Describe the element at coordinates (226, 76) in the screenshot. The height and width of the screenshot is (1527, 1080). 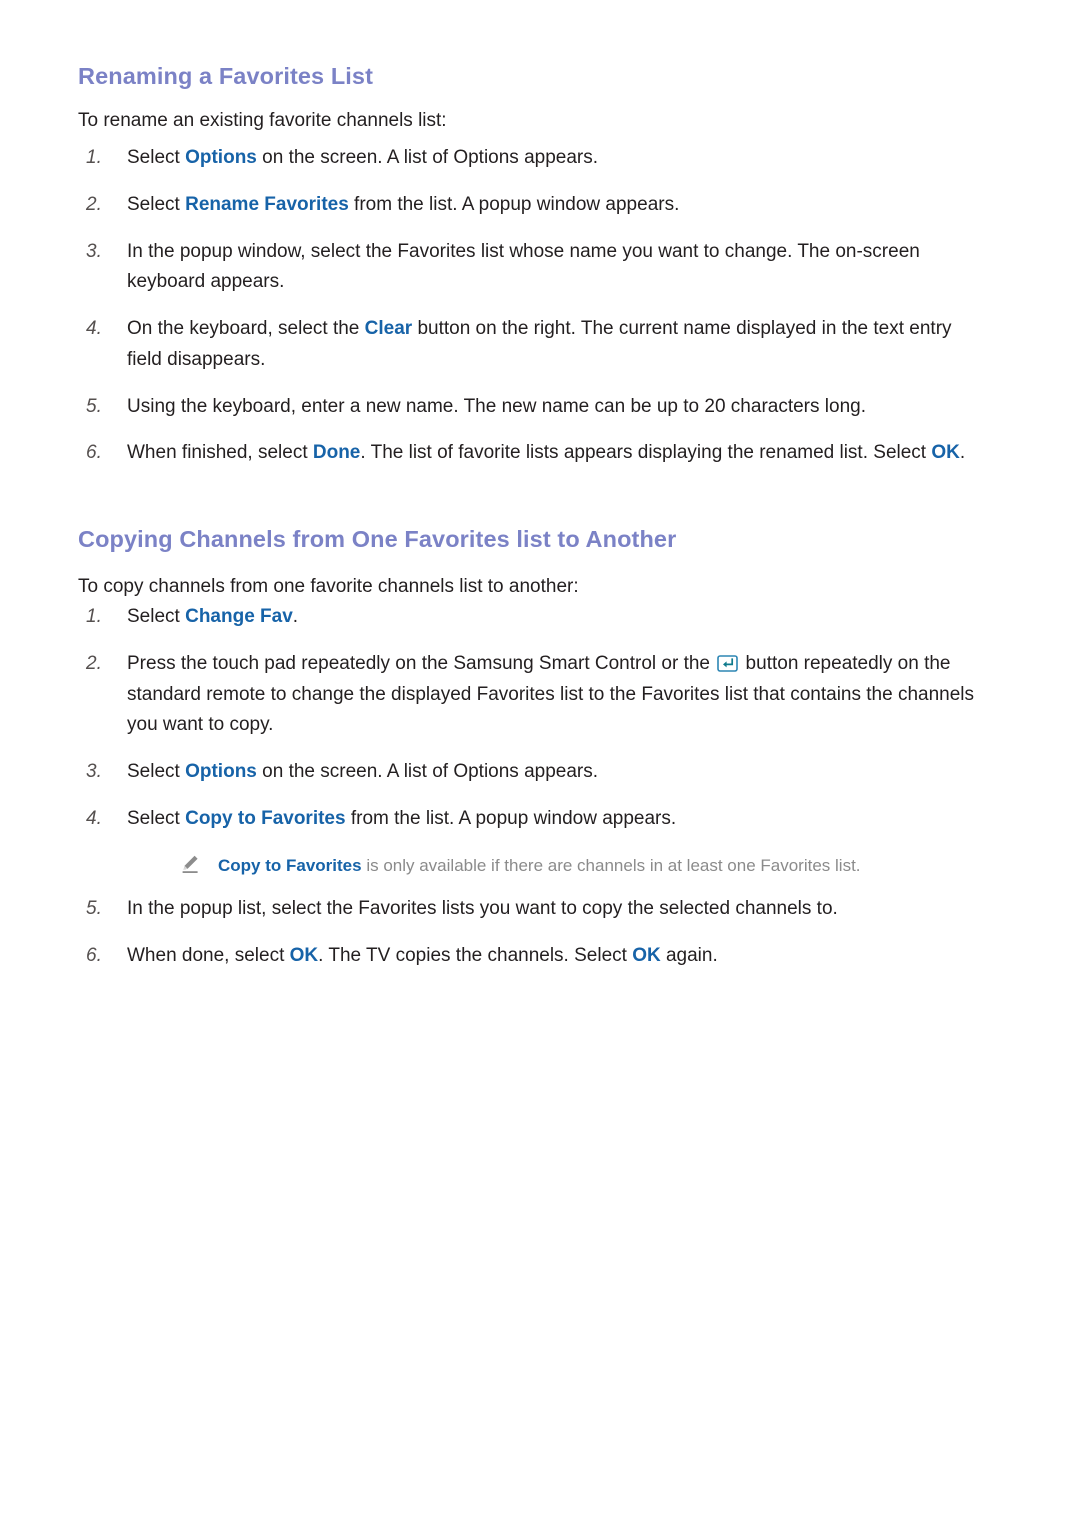
I see `section-heading-renaming-favorites-list: Renaming a Favorites List` at that location.